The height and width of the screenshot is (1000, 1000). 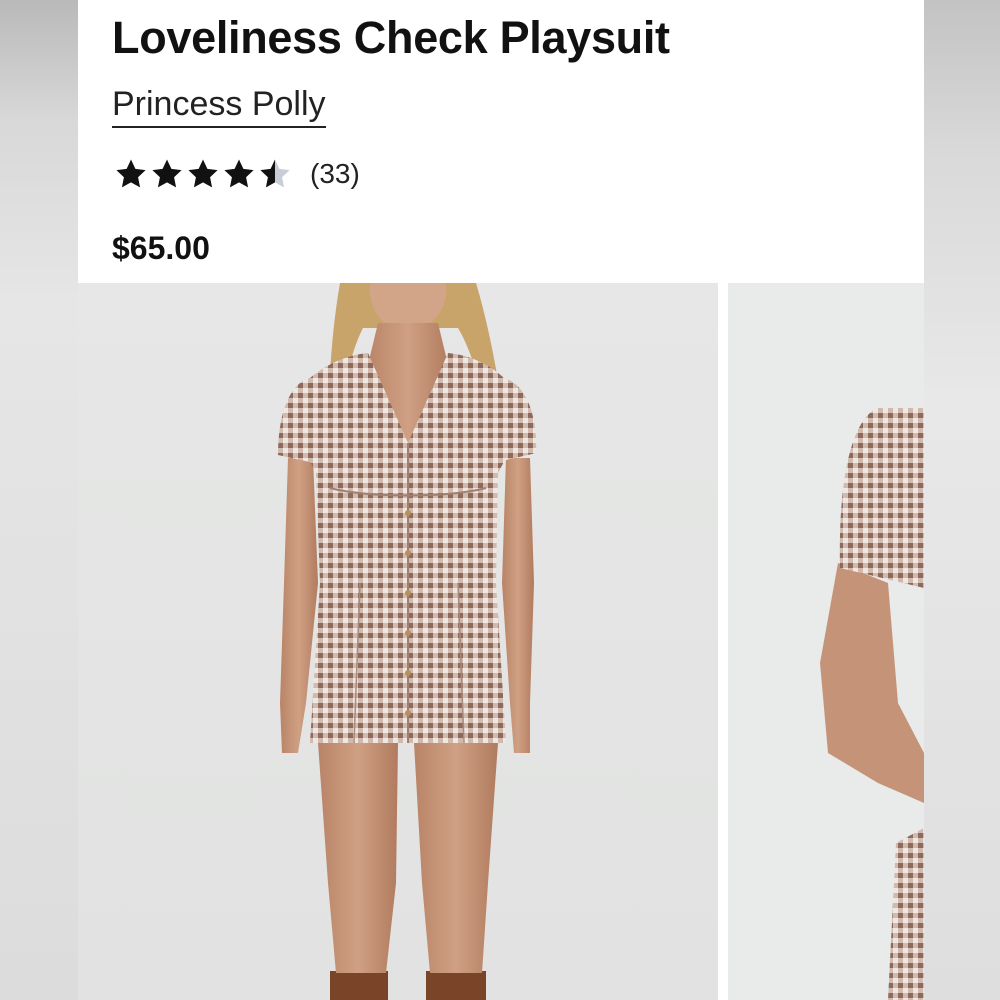 I want to click on blurred-background-left, so click(x=39, y=500).